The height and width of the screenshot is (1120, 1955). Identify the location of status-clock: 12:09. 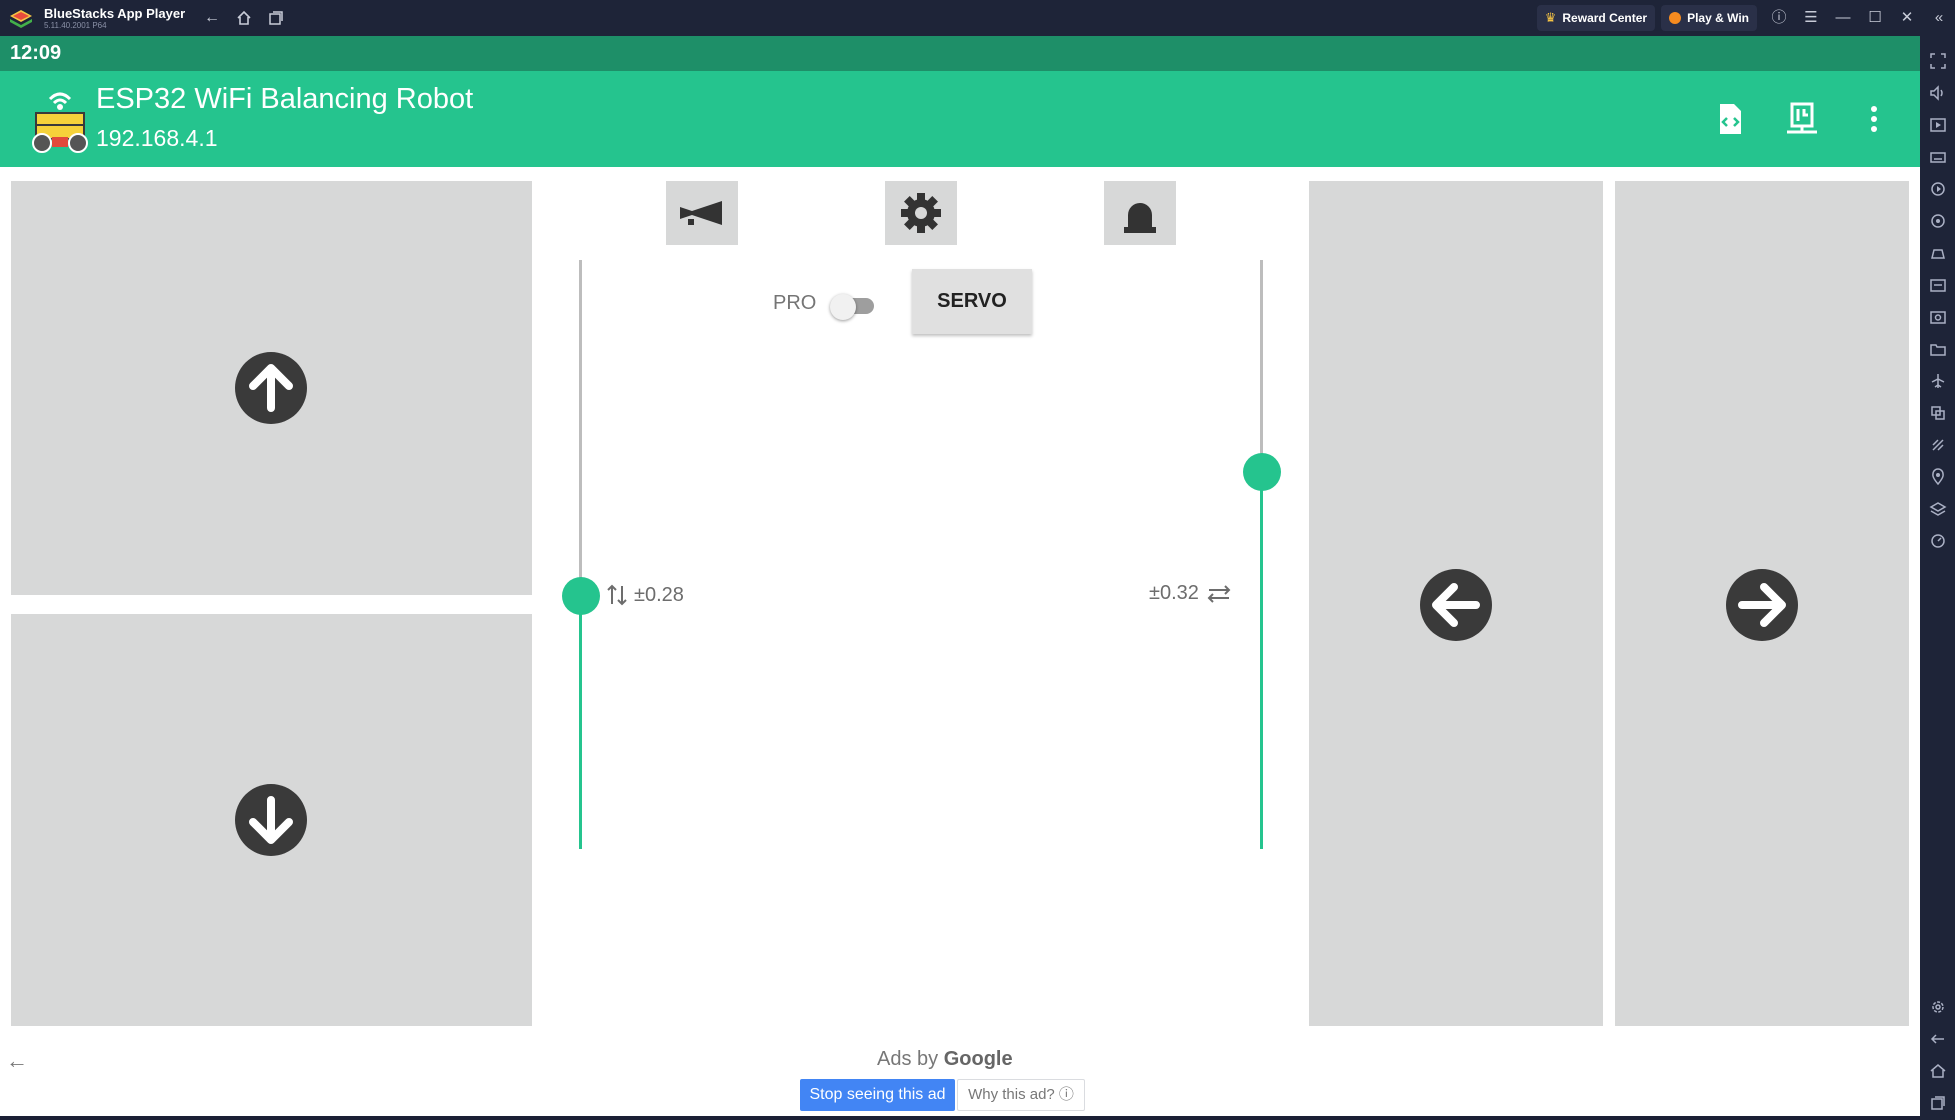
(36, 53).